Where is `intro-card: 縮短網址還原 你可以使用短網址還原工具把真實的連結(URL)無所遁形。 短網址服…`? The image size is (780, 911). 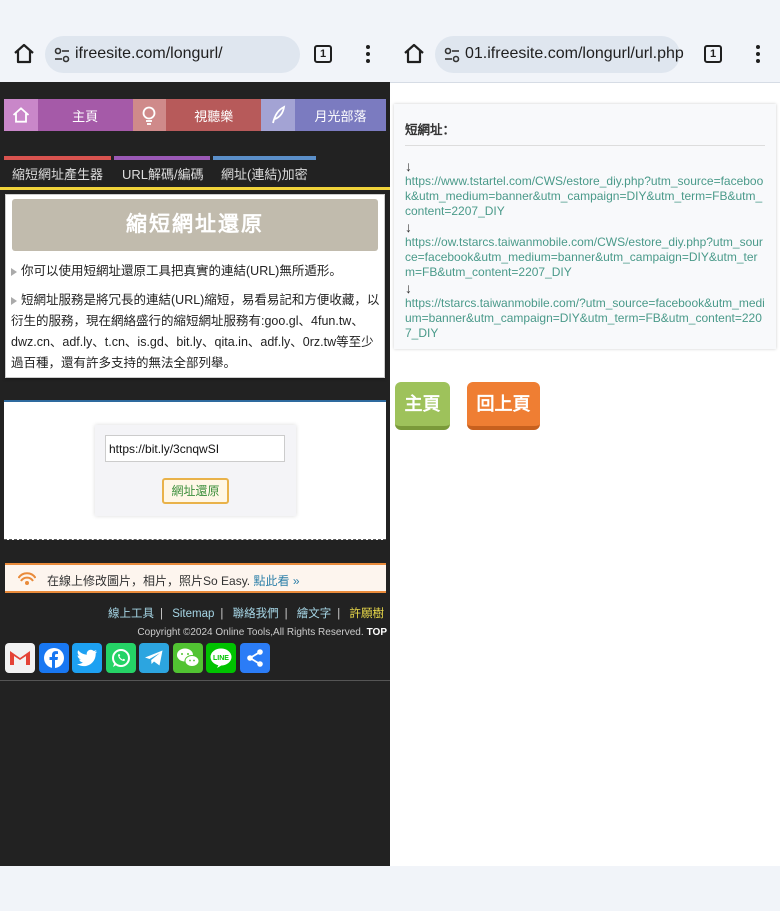
intro-card: 縮短網址還原 你可以使用短網址還原工具把真實的連結(URL)無所遁形。 短網址服… is located at coordinates (195, 286).